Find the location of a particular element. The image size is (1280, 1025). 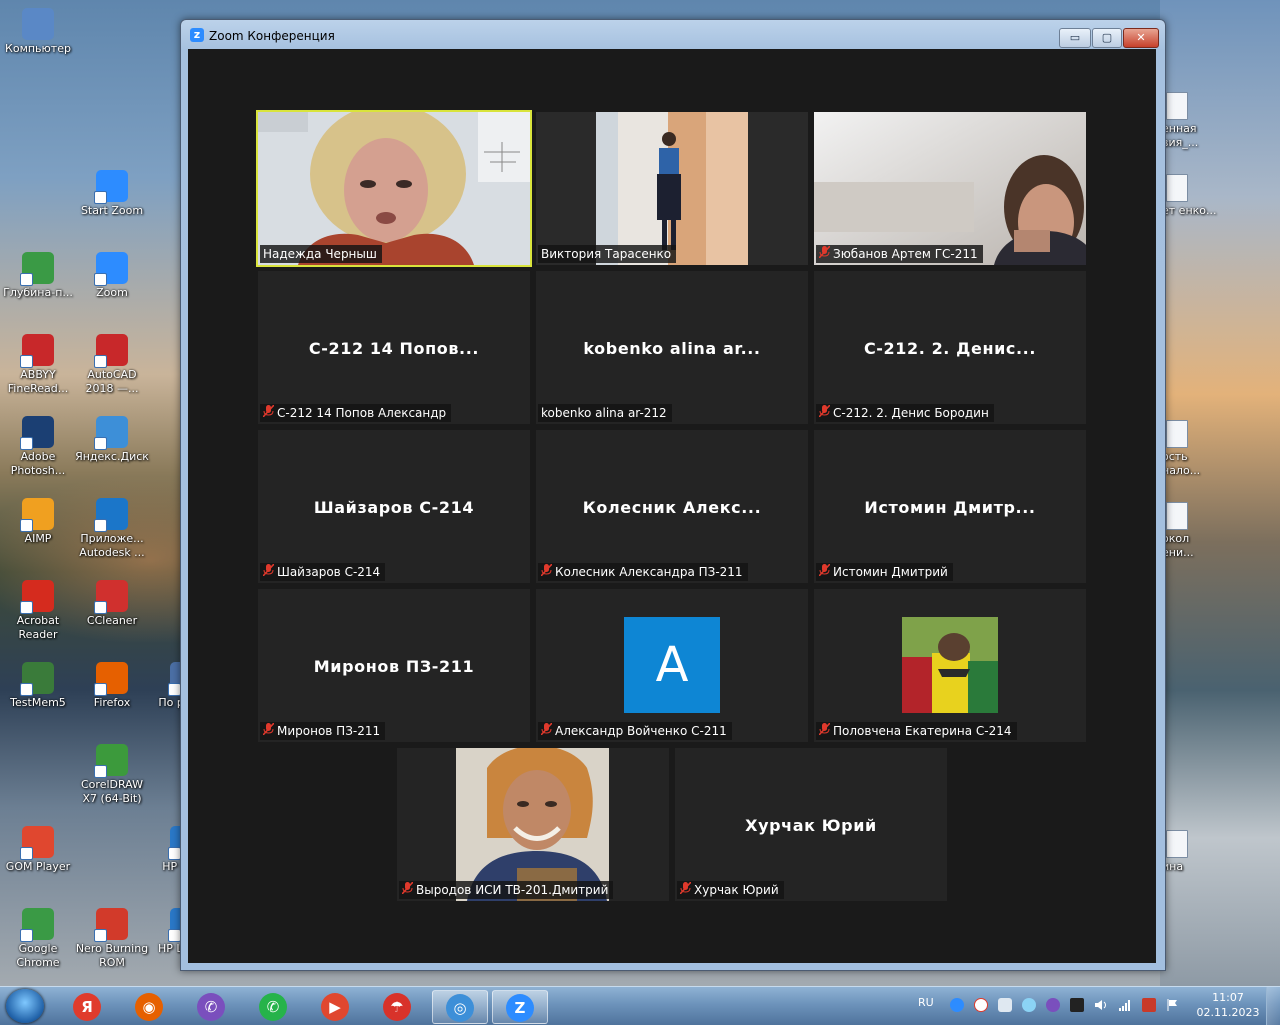

chrome-icon is located at coordinates (37, 925).